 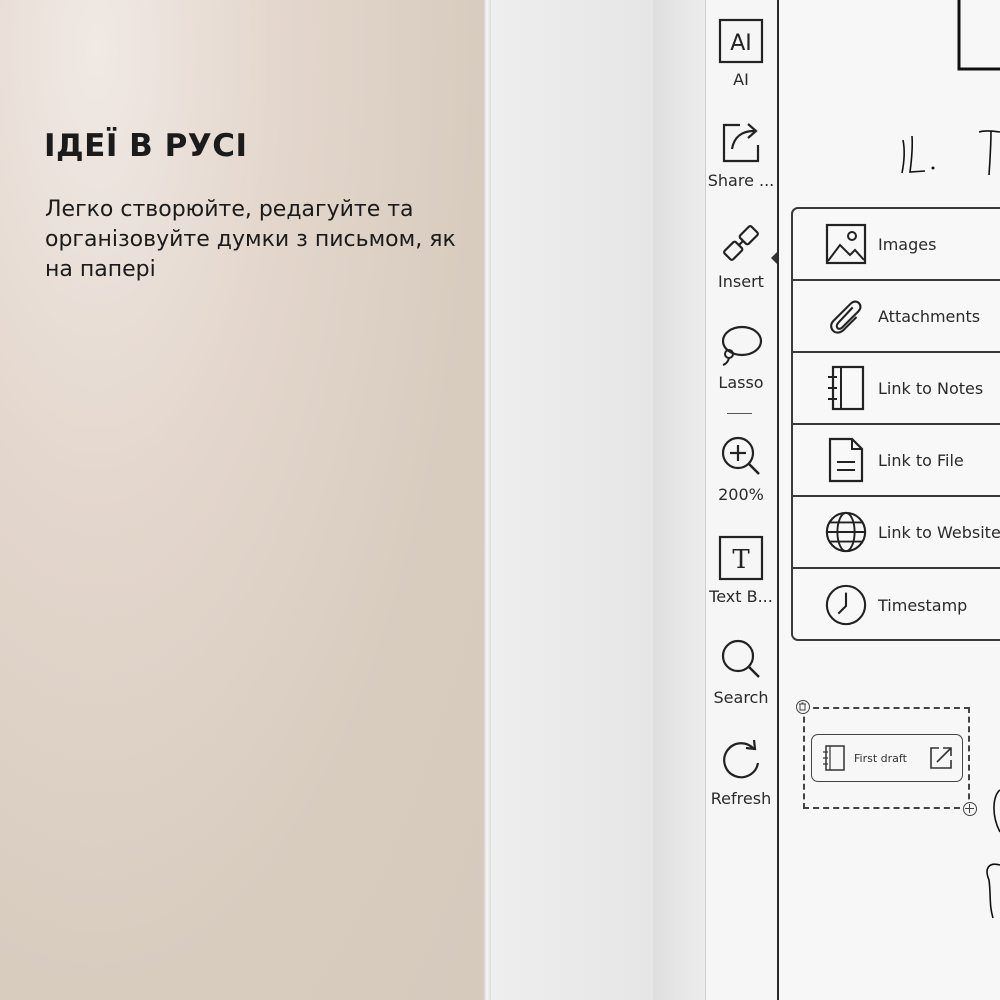 What do you see at coordinates (740, 455) in the screenshot?
I see `zoom-in-icon` at bounding box center [740, 455].